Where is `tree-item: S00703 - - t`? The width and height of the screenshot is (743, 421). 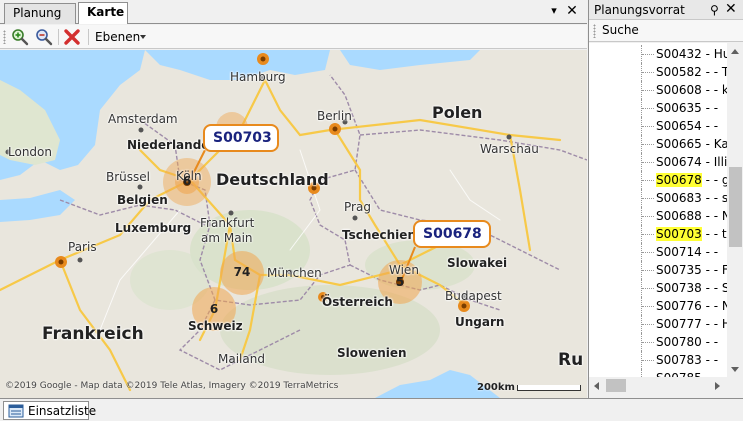 tree-item: S00703 - - t is located at coordinates (658, 234).